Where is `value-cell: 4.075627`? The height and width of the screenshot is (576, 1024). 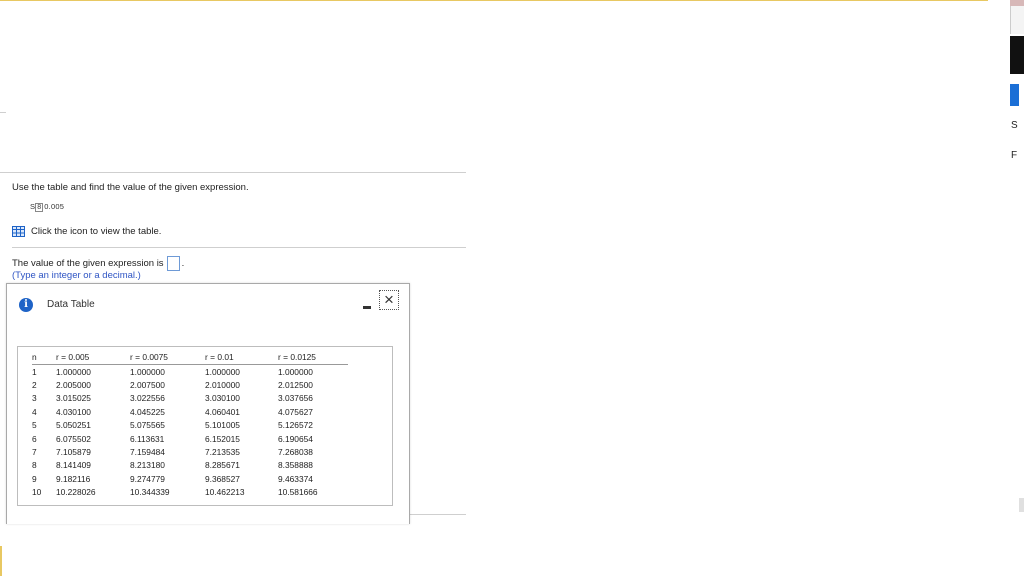
value-cell: 4.075627 is located at coordinates (295, 411).